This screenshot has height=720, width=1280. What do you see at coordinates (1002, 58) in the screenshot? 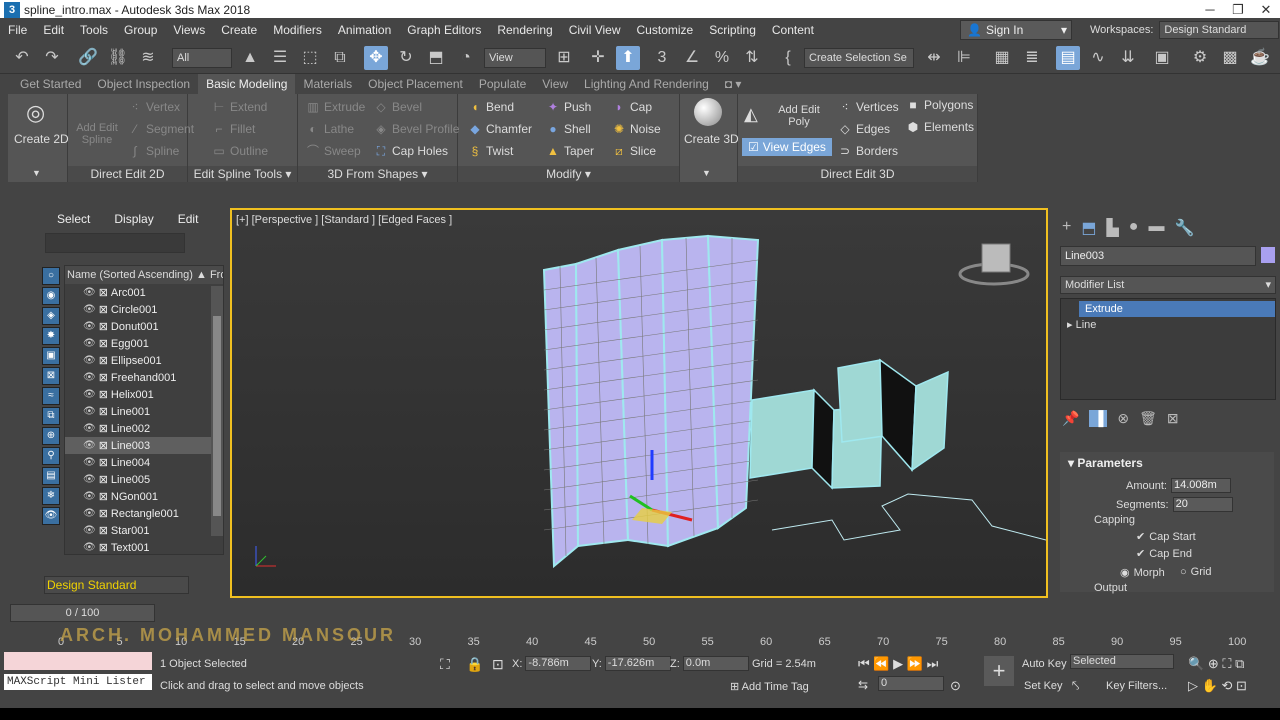
I see `scene-explorer-icon: ▦` at bounding box center [1002, 58].